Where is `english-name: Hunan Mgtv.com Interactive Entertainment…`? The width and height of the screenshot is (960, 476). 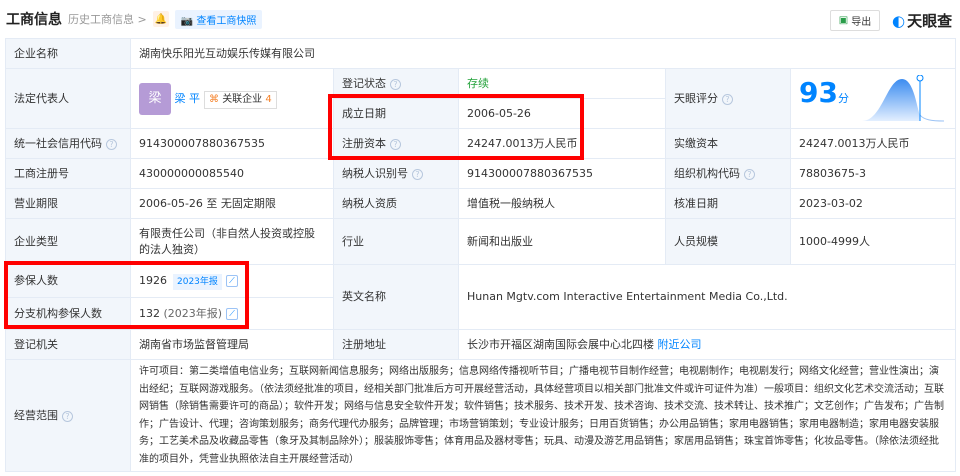
english-name: Hunan Mgtv.com Interactive Entertainment… is located at coordinates (707, 297).